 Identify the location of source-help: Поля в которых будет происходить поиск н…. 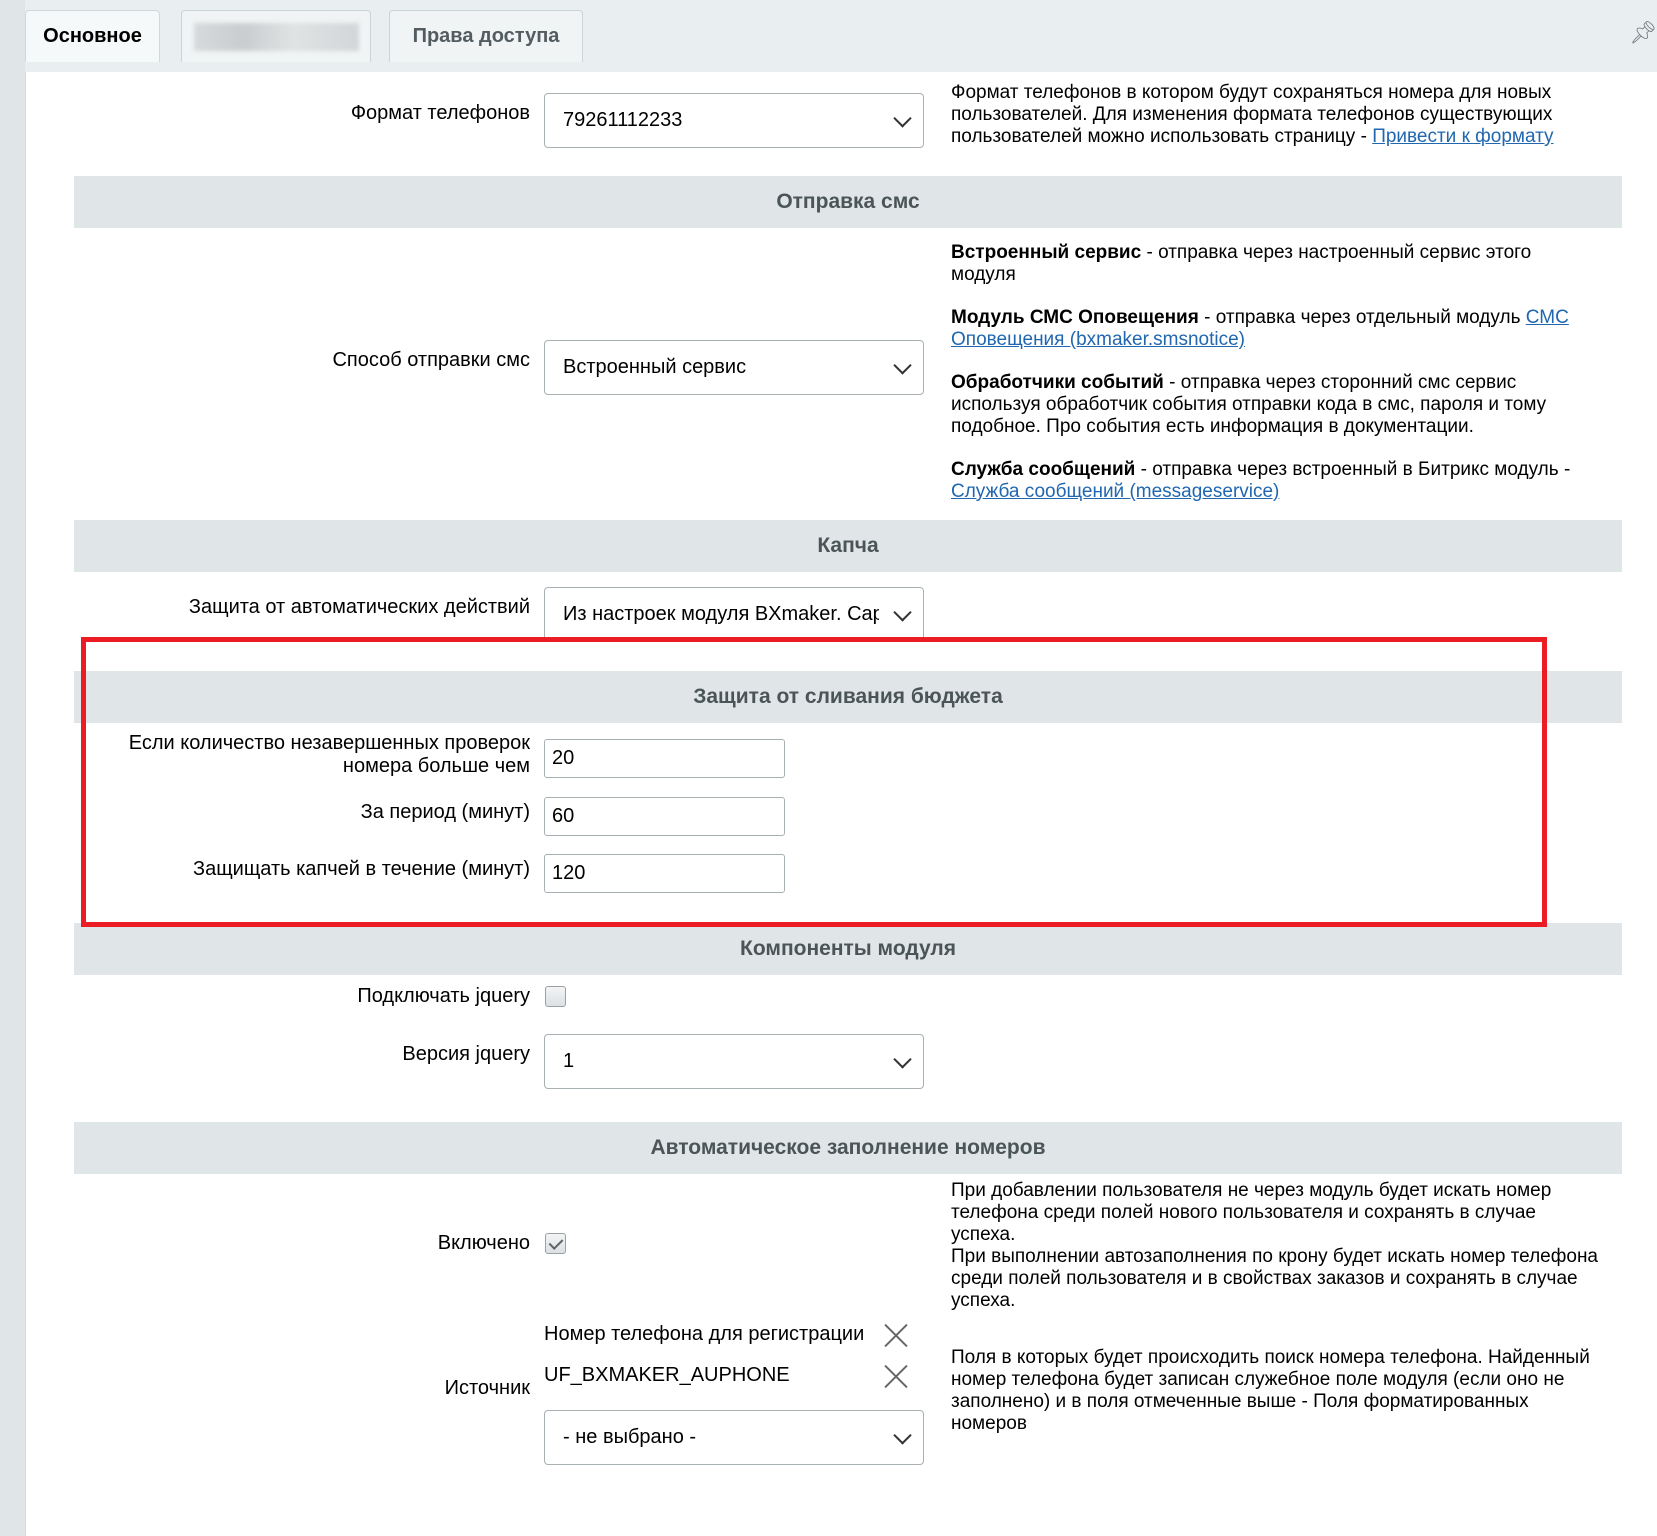
(1270, 1390).